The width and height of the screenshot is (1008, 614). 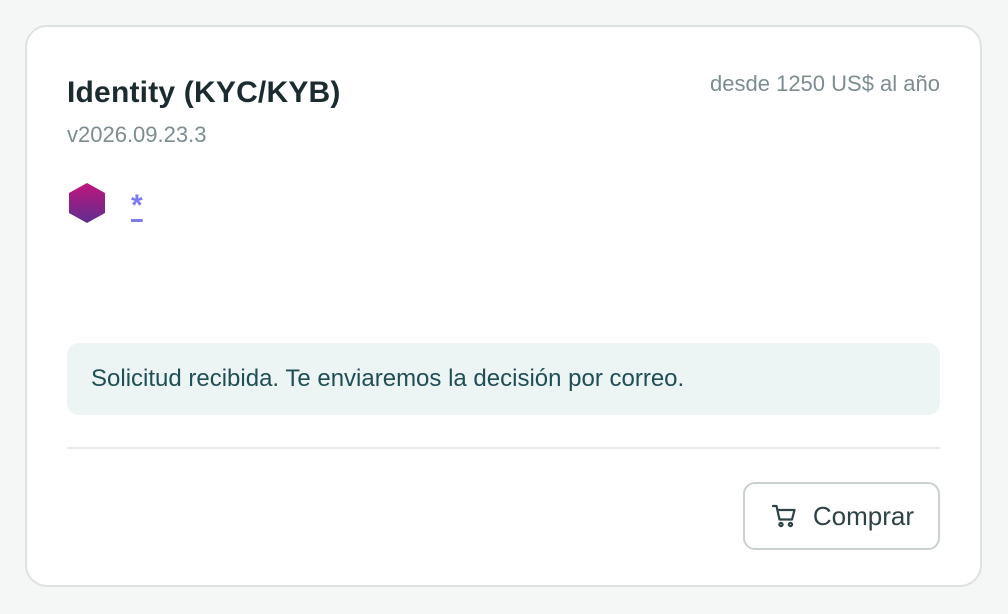 What do you see at coordinates (503, 448) in the screenshot?
I see `divider` at bounding box center [503, 448].